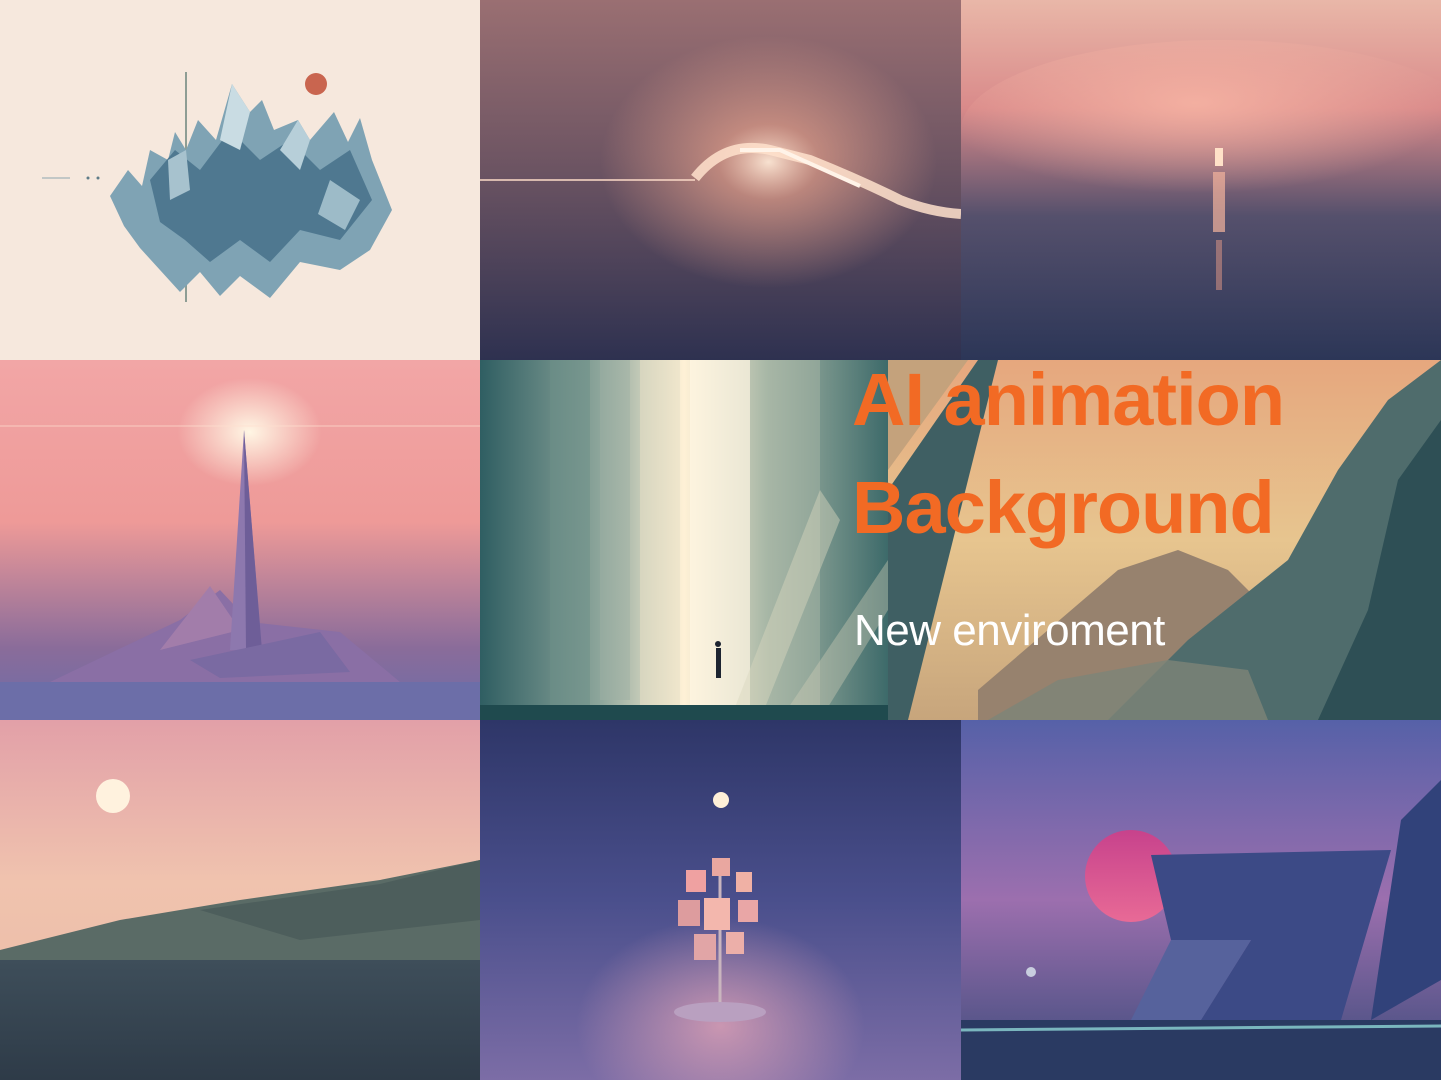  Describe the element at coordinates (1068, 399) in the screenshot. I see `headline-line-1: AI animation` at that location.